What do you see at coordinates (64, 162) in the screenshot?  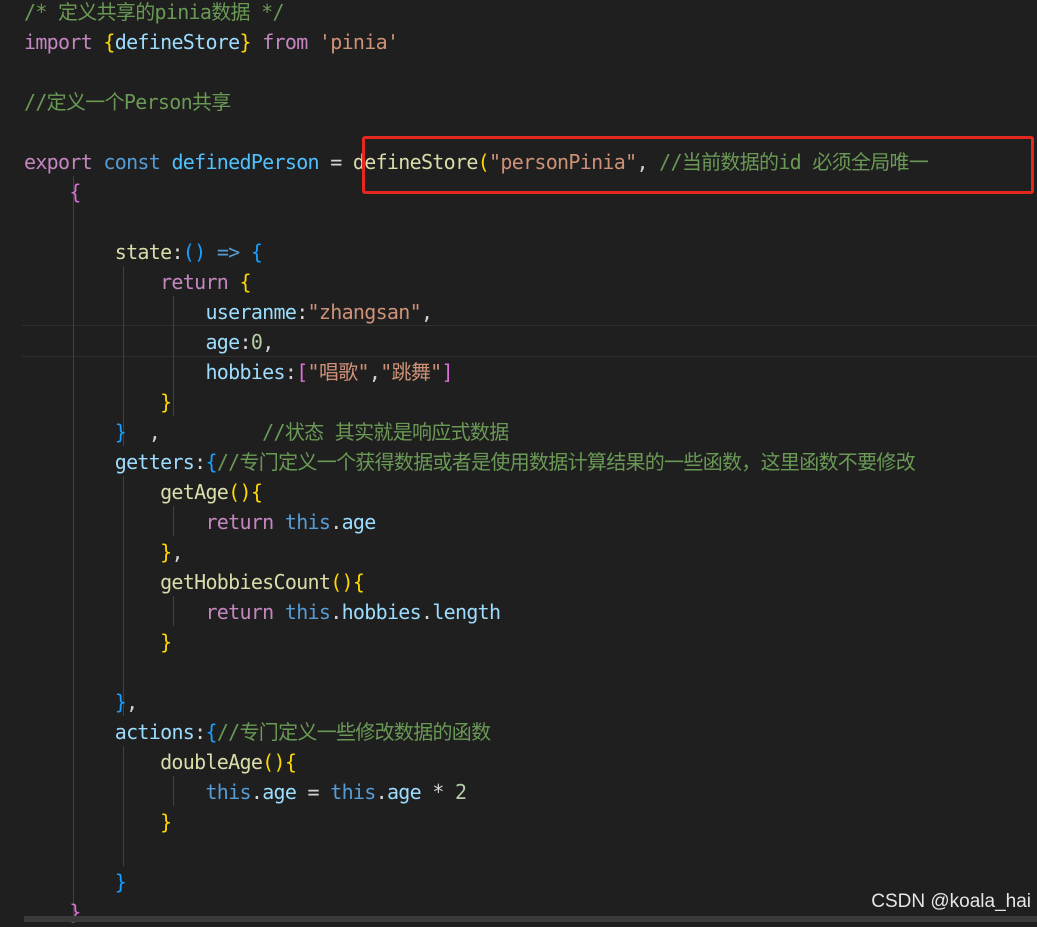 I see `code-token: export` at bounding box center [64, 162].